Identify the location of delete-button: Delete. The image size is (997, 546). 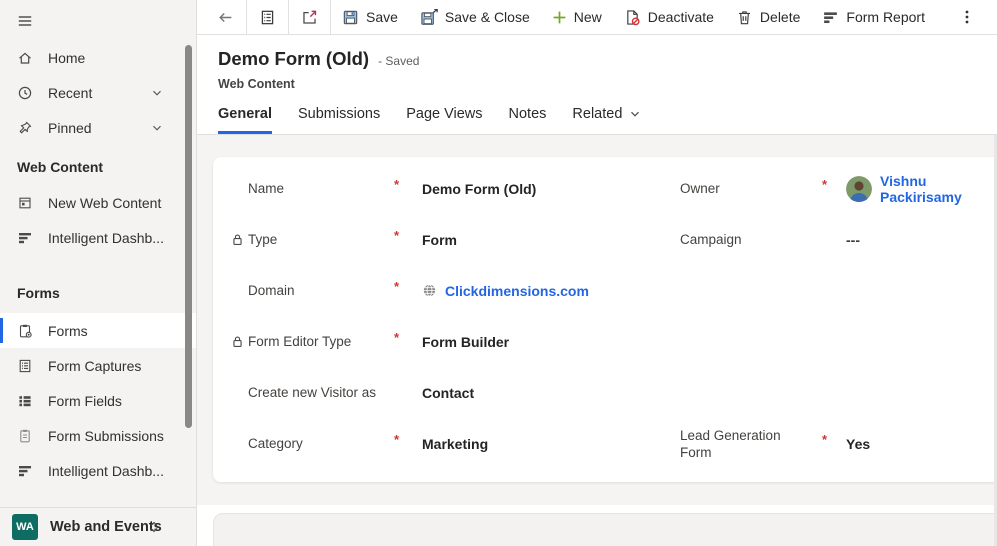
(768, 17).